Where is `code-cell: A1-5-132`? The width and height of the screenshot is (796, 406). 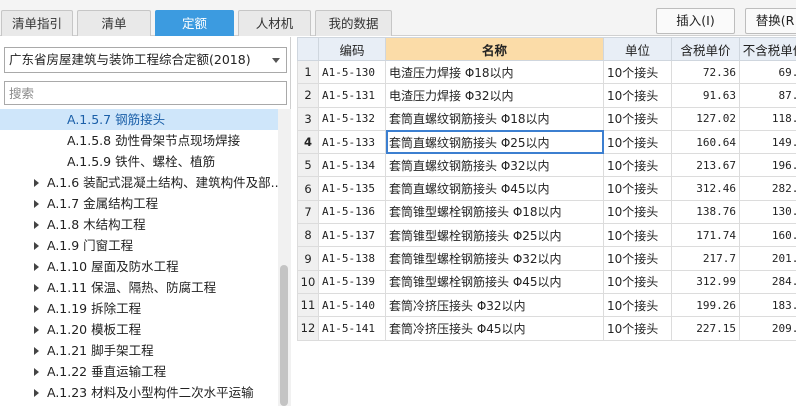
code-cell: A1-5-132 is located at coordinates (352, 118).